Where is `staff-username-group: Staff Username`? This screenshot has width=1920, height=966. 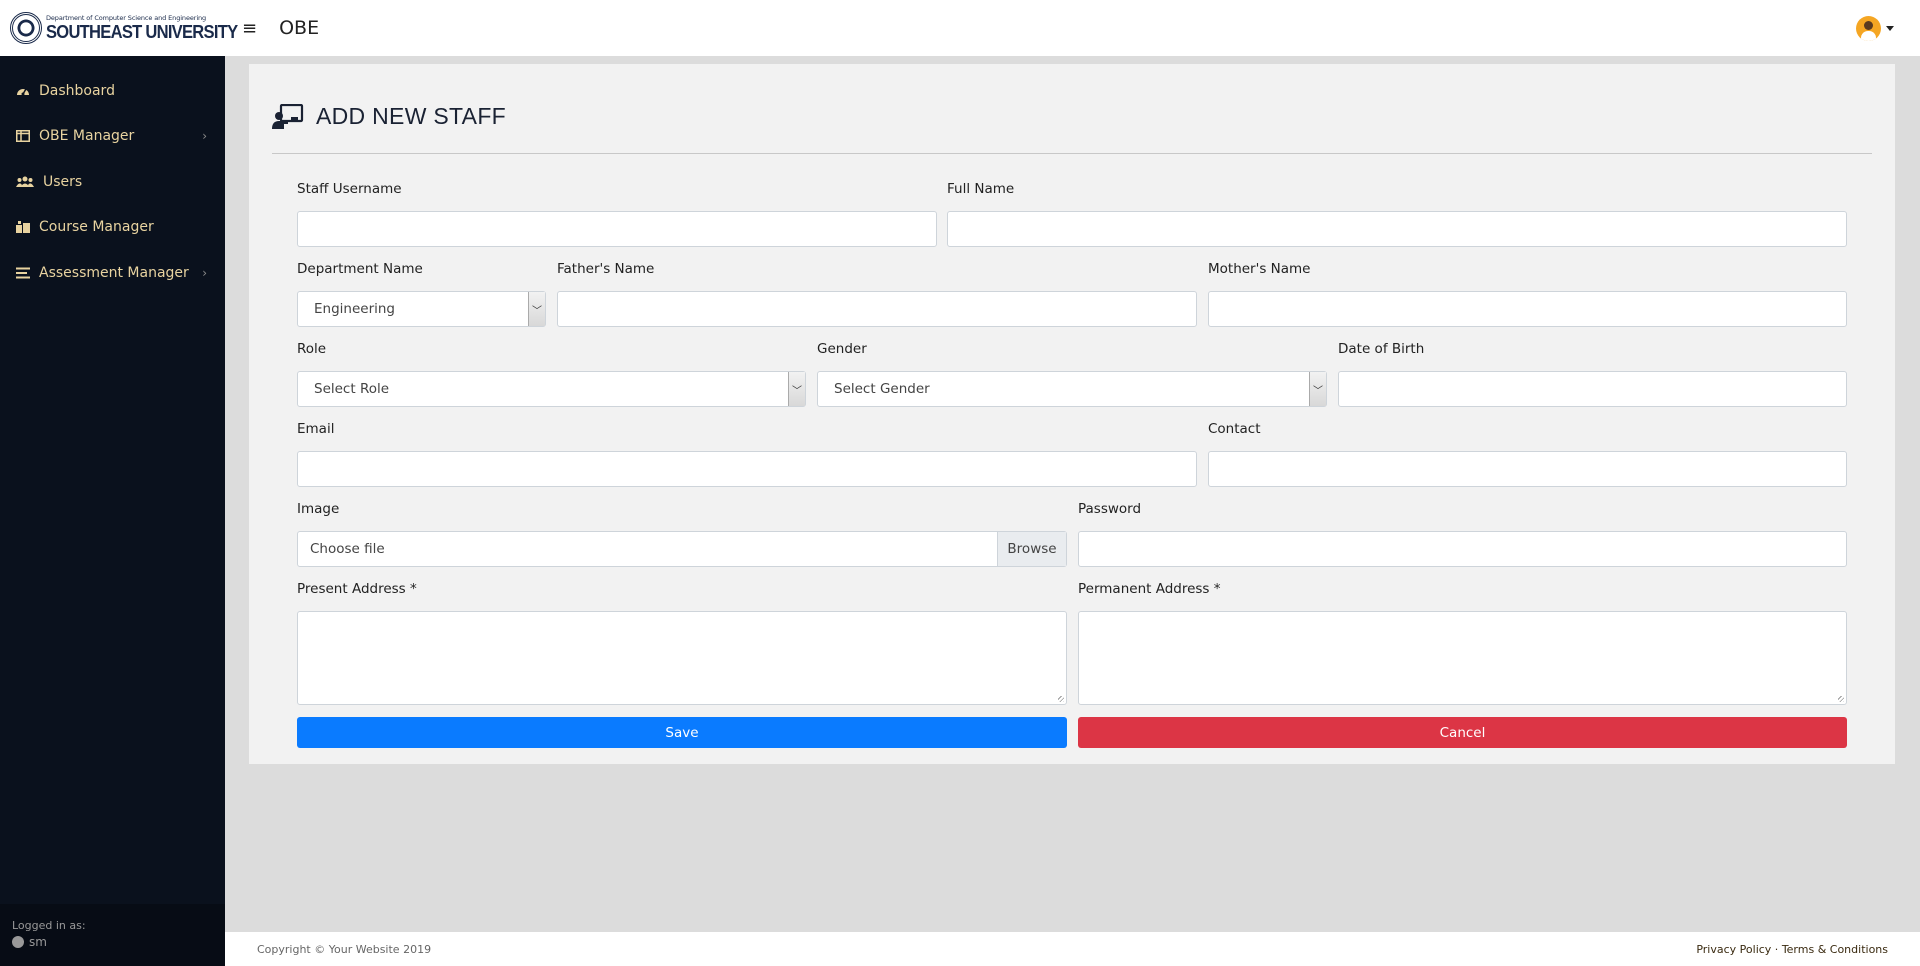
staff-username-group: Staff Username is located at coordinates (617, 214).